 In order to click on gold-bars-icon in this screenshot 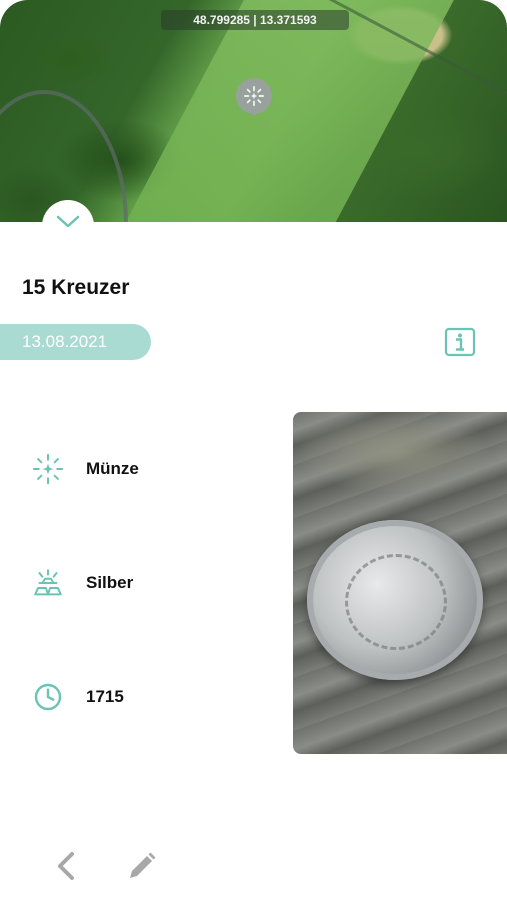, I will do `click(48, 583)`.